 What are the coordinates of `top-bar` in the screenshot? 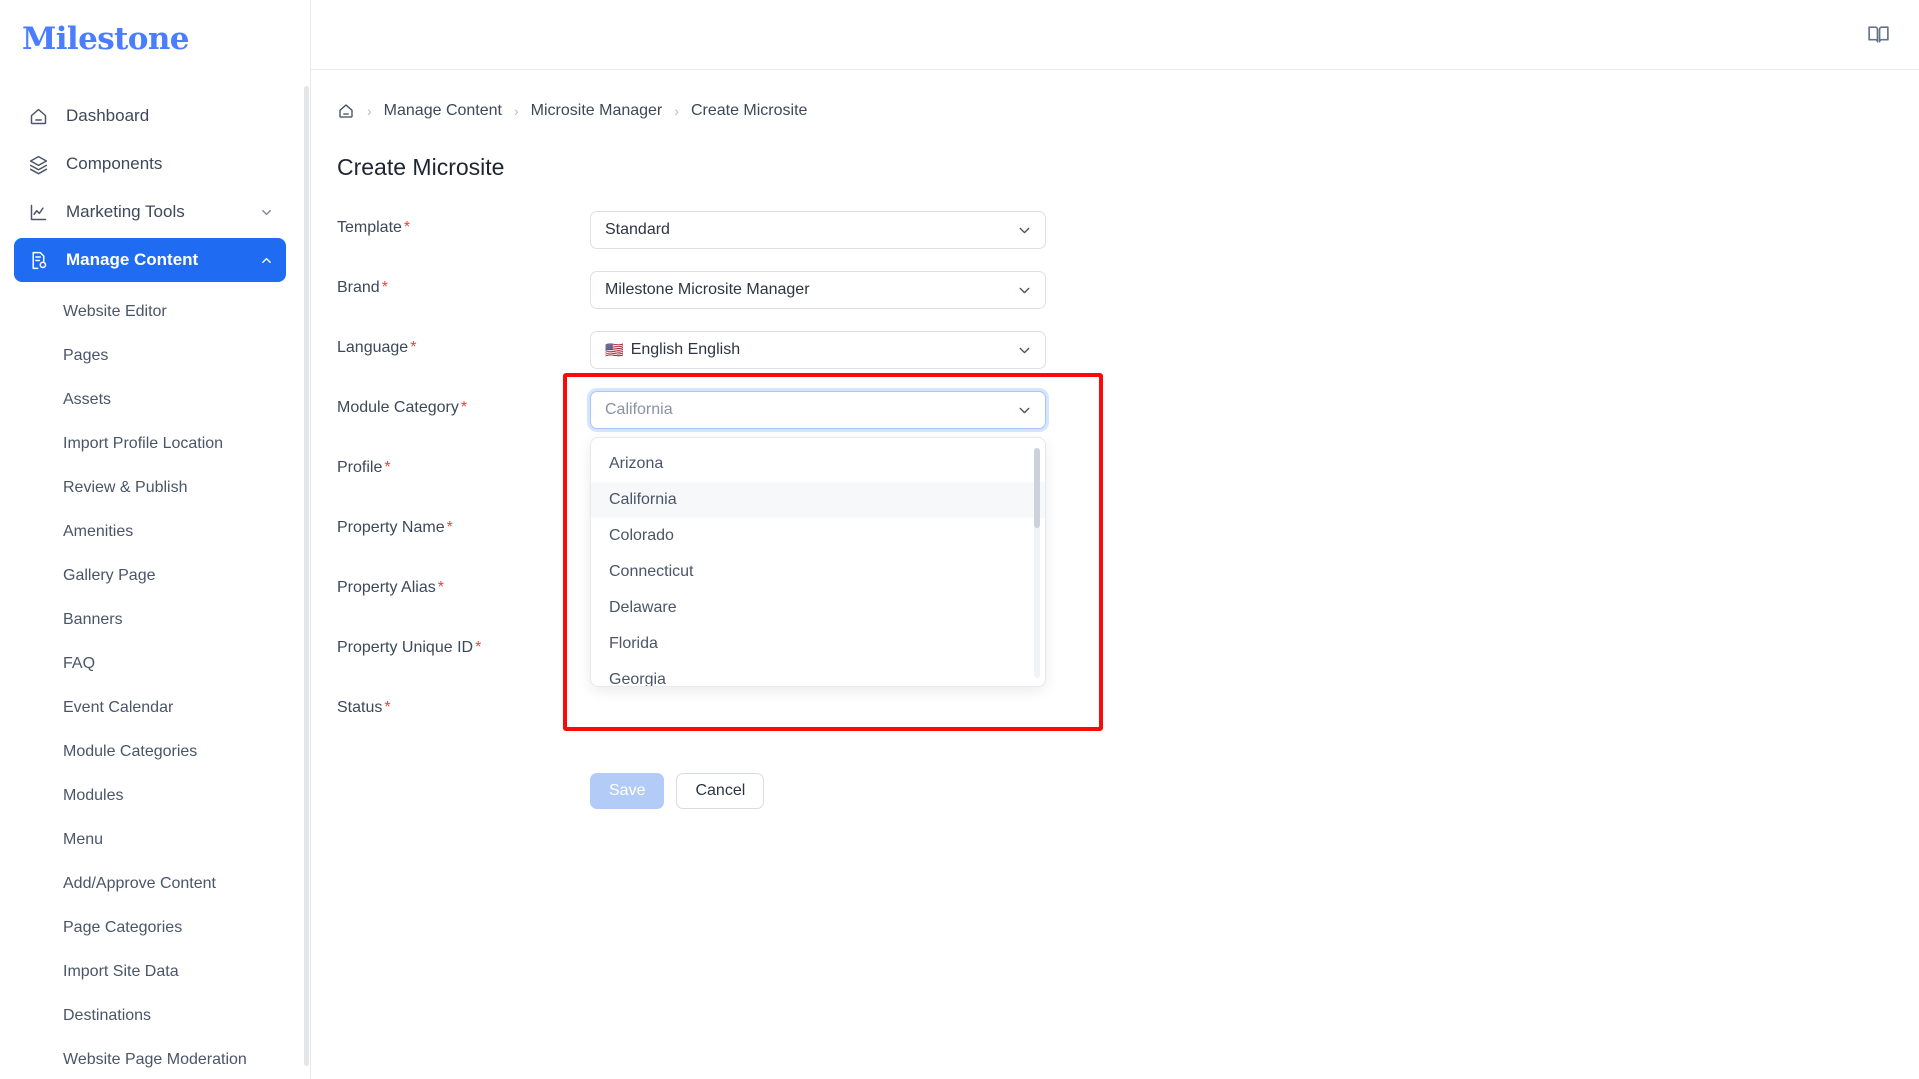 It's located at (1115, 35).